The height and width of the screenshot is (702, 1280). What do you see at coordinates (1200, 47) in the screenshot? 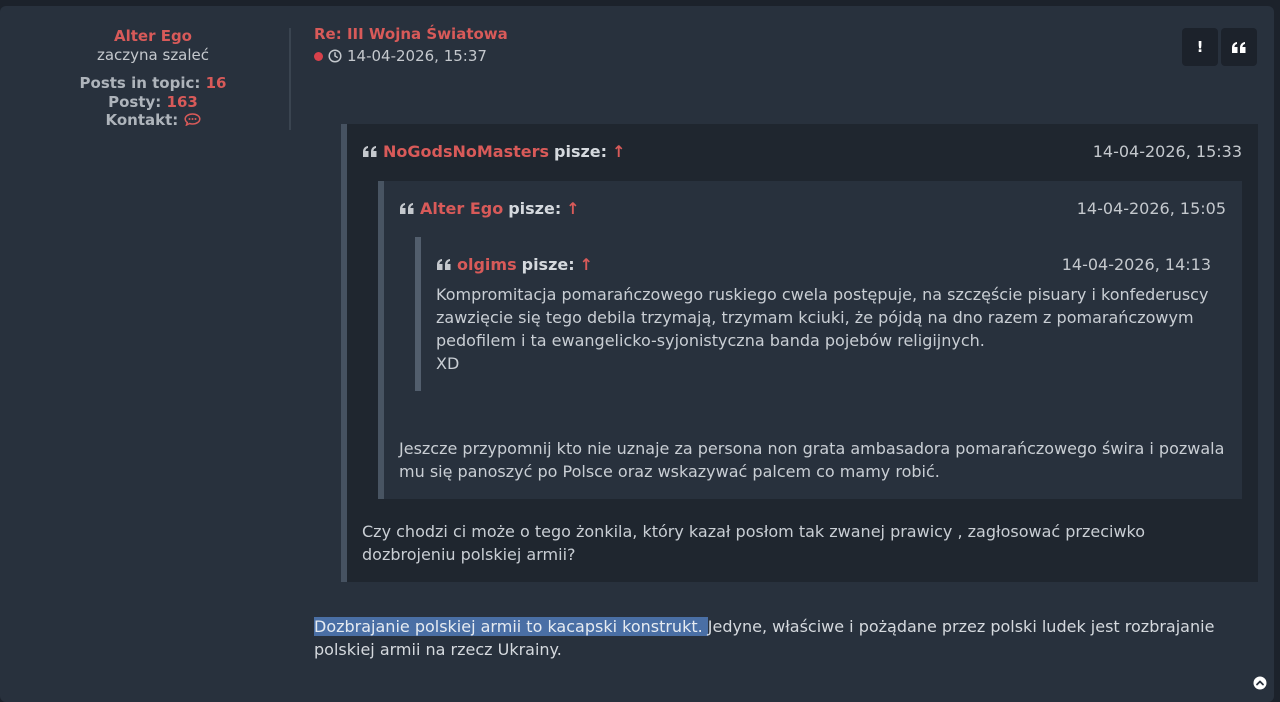
I see `report-button: !` at bounding box center [1200, 47].